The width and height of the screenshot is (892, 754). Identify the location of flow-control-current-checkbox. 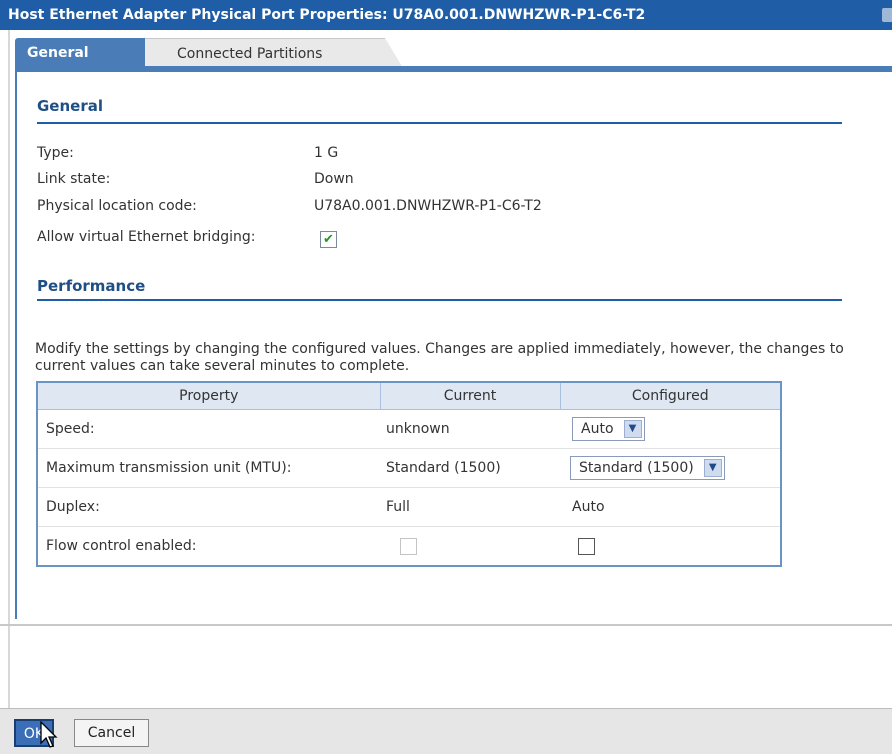
(408, 546).